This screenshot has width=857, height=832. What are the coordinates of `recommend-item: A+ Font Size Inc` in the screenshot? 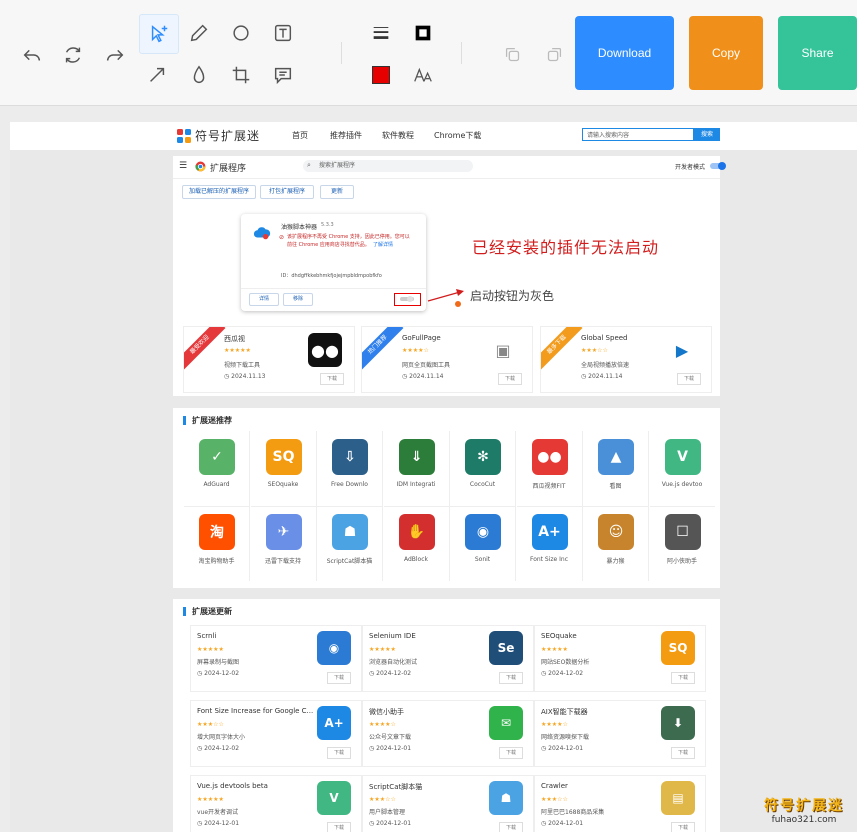 It's located at (550, 543).